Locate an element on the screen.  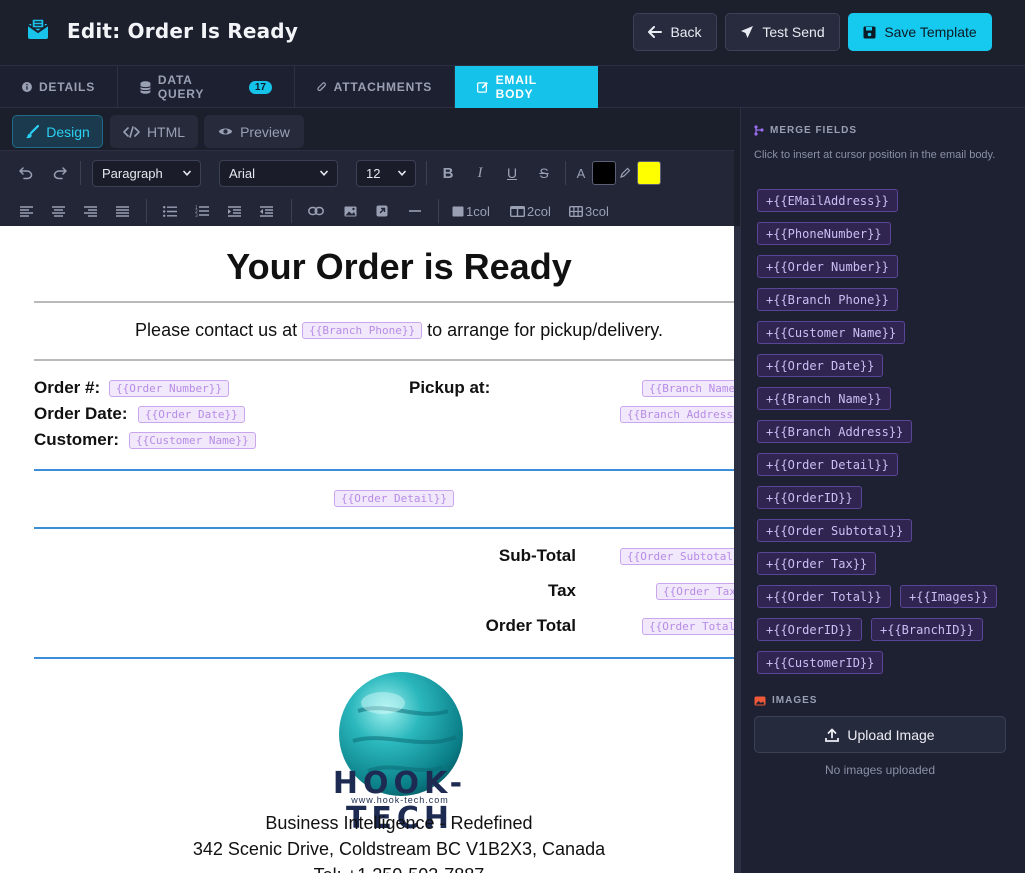
redo-icon is located at coordinates (60, 173).